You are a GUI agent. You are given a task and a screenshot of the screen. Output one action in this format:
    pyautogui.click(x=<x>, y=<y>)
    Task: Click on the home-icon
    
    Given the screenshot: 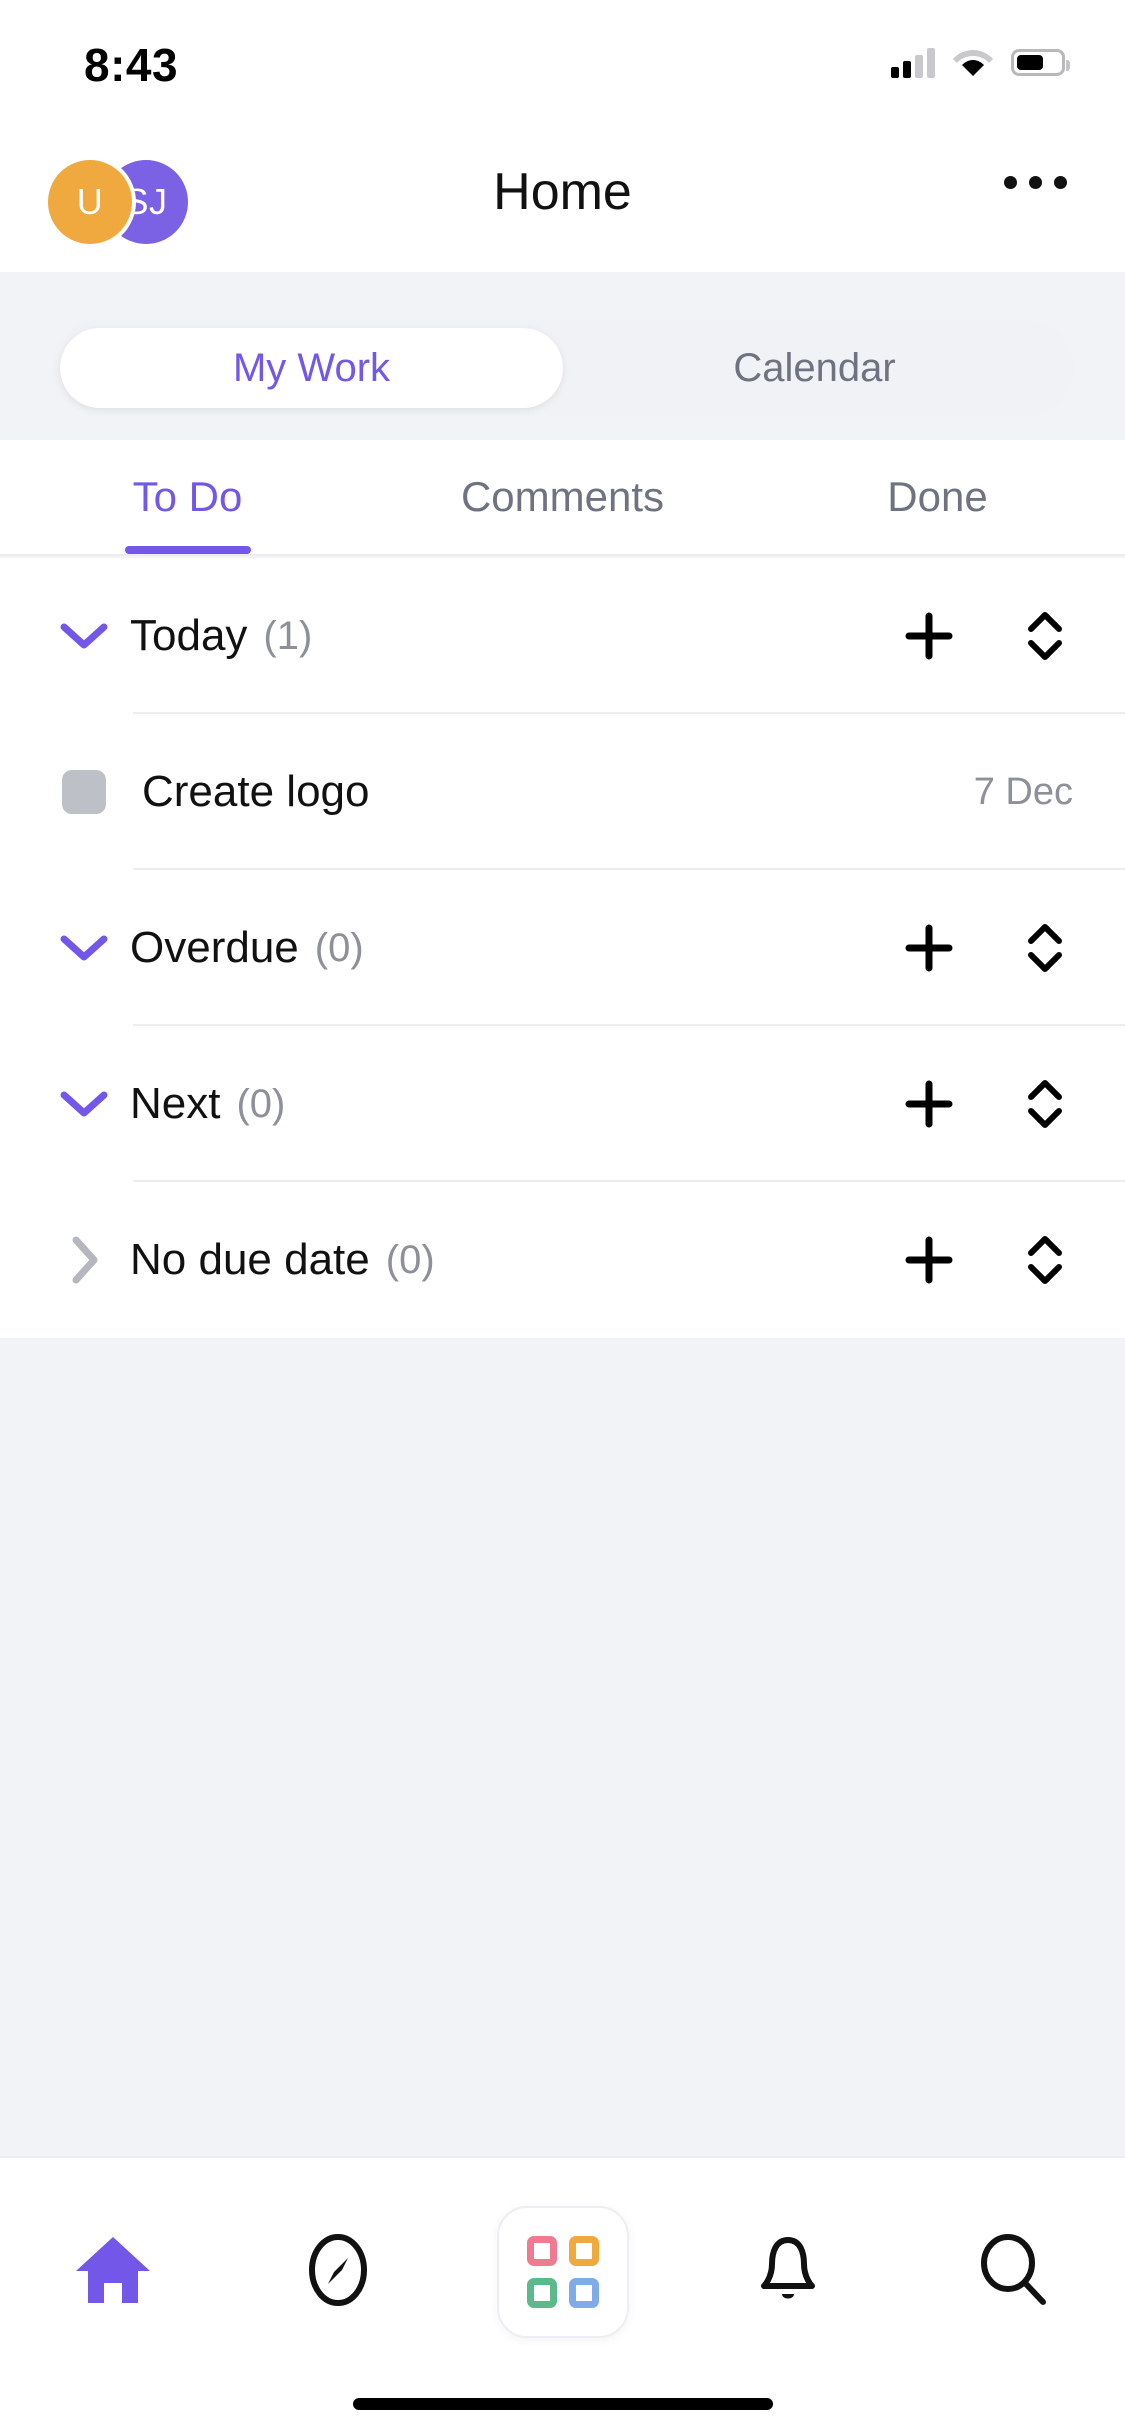 What is the action you would take?
    pyautogui.click(x=113, y=2272)
    